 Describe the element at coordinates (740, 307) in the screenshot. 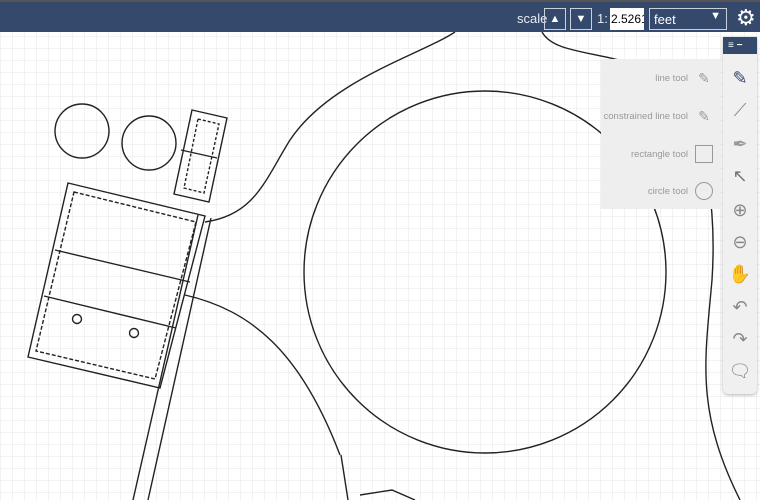

I see `undo-icon: ↶` at that location.